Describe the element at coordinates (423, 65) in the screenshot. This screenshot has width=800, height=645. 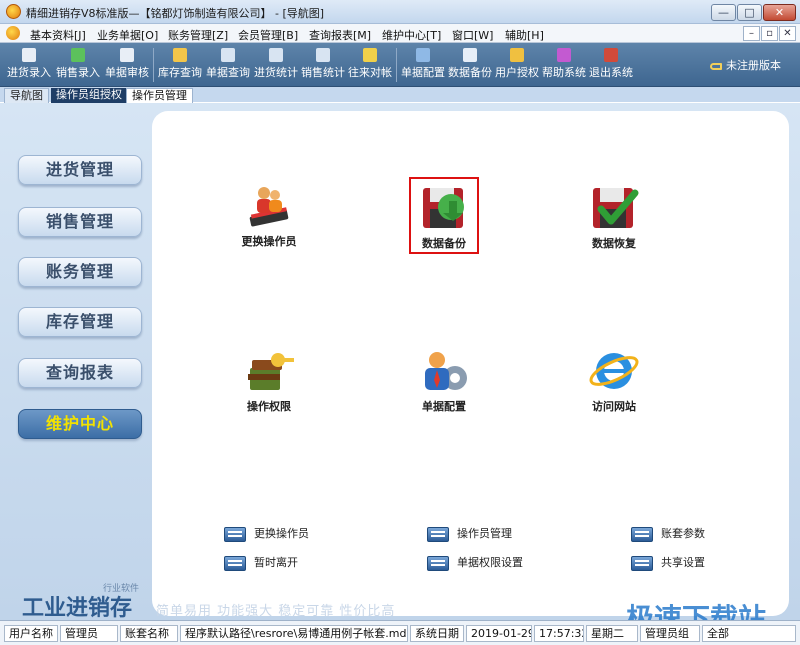
I see `document-config-button: 单据配置` at that location.